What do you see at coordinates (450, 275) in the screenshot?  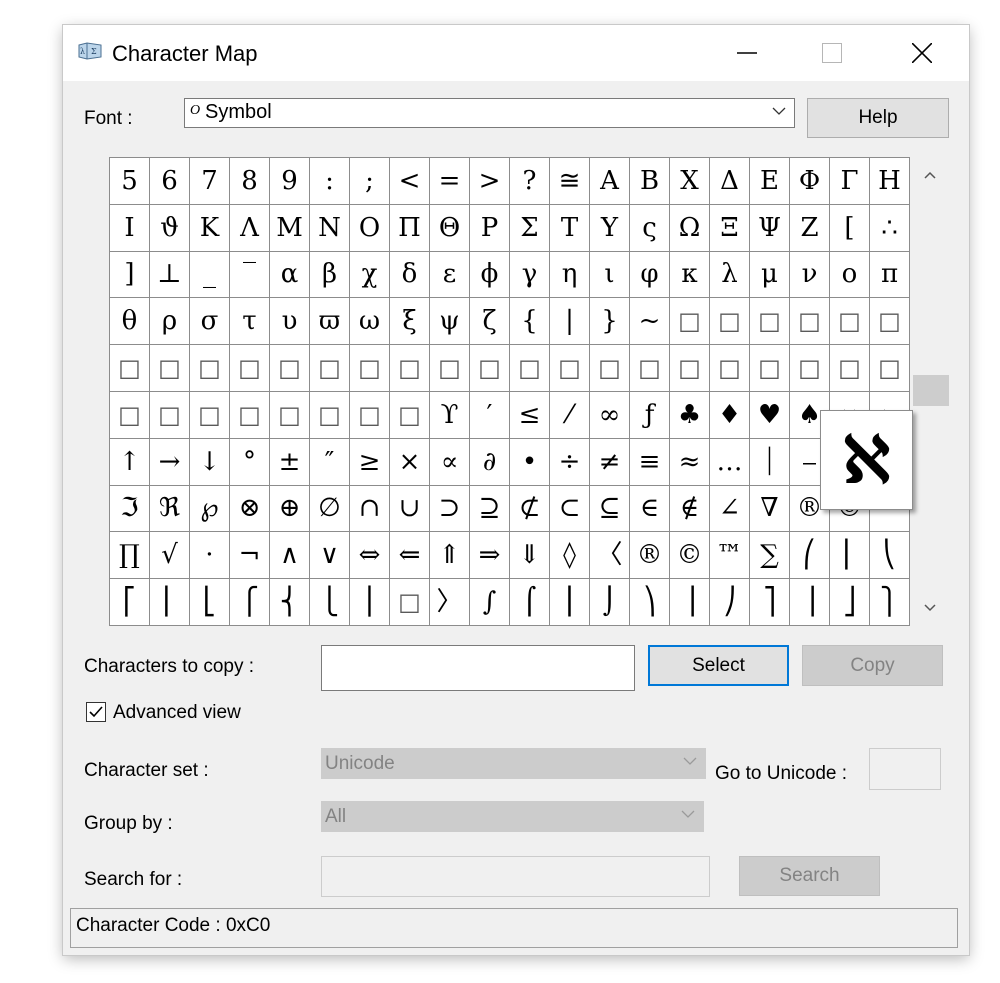 I see `char-cell: ε` at bounding box center [450, 275].